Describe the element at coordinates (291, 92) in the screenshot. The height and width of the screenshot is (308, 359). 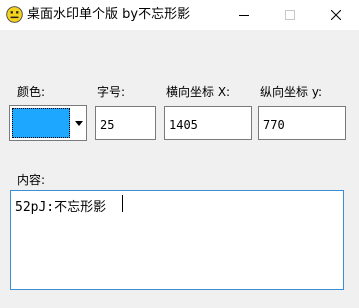
I see `y-coordinate-label: 纵向坐标 y:` at that location.